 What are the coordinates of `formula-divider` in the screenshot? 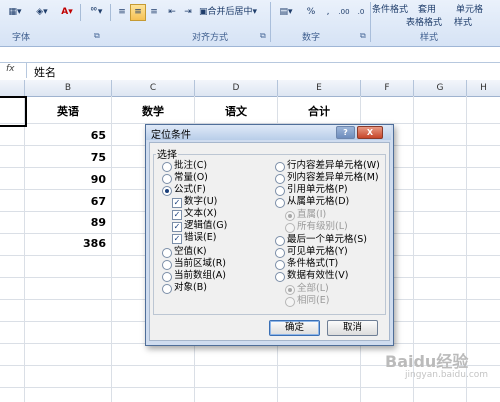 It's located at (26, 70).